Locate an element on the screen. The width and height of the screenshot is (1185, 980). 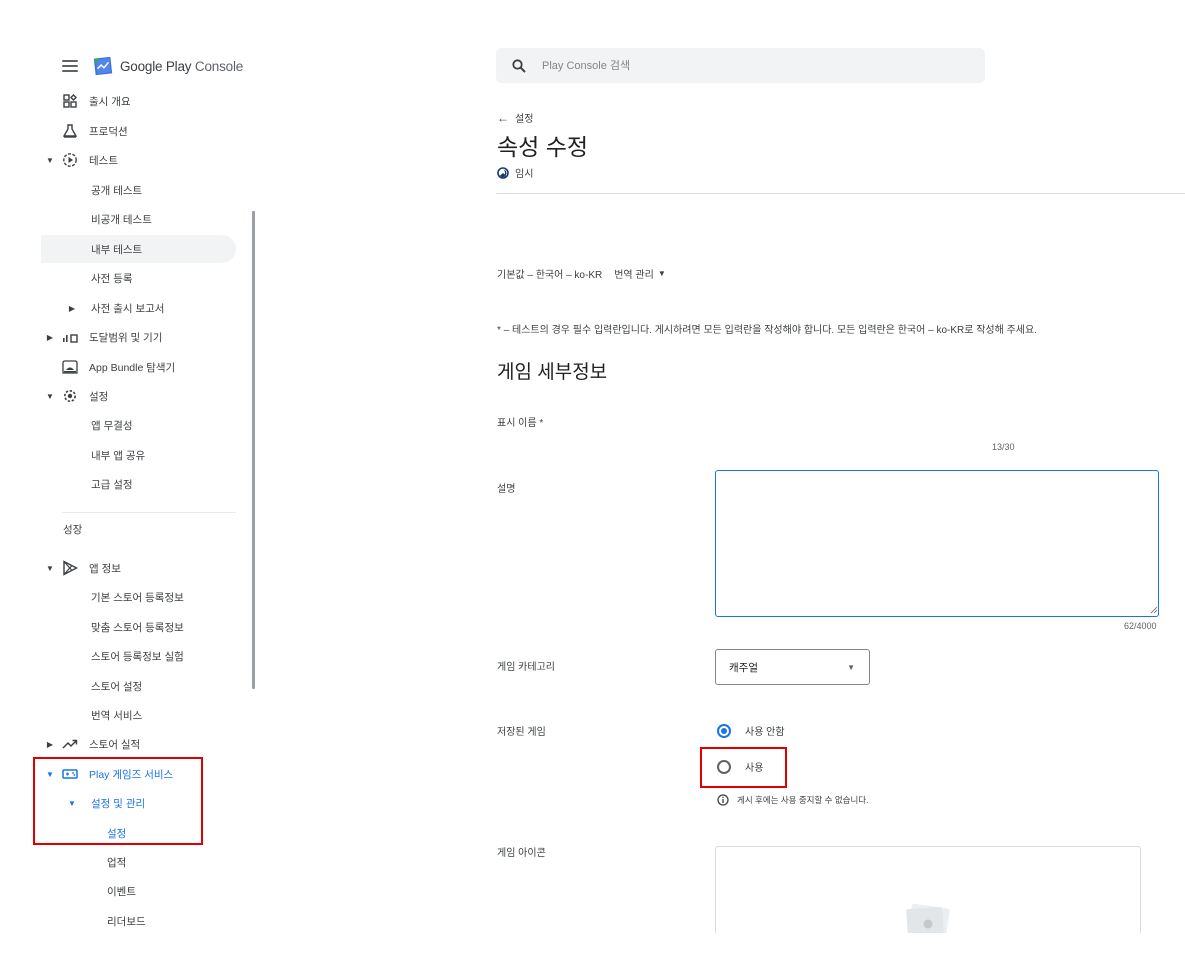
trending-icon is located at coordinates (70, 744).